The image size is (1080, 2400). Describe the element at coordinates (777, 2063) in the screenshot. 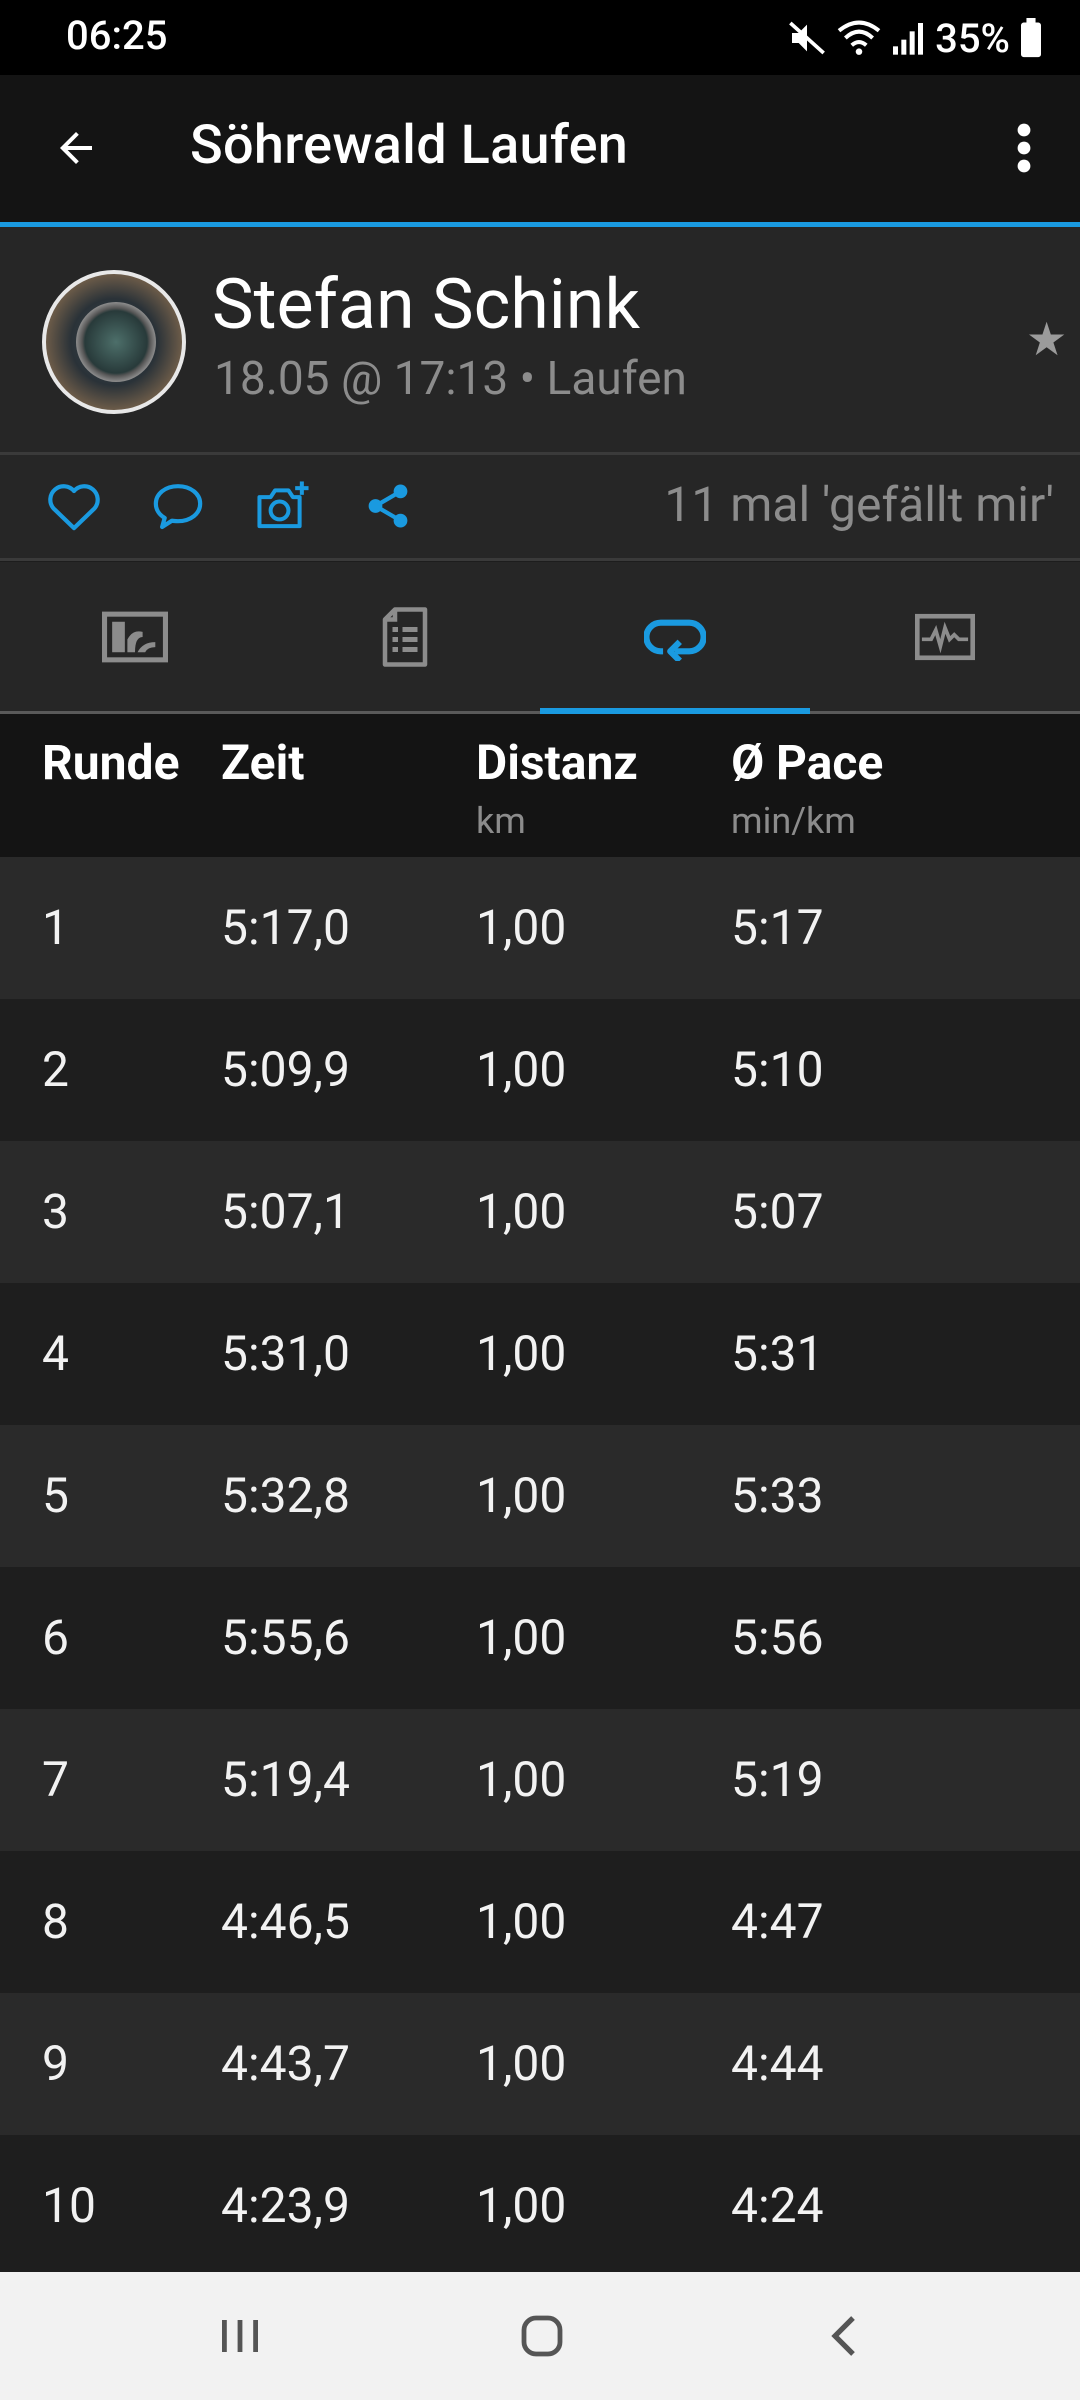

I see `lap-pace: 4:44` at that location.